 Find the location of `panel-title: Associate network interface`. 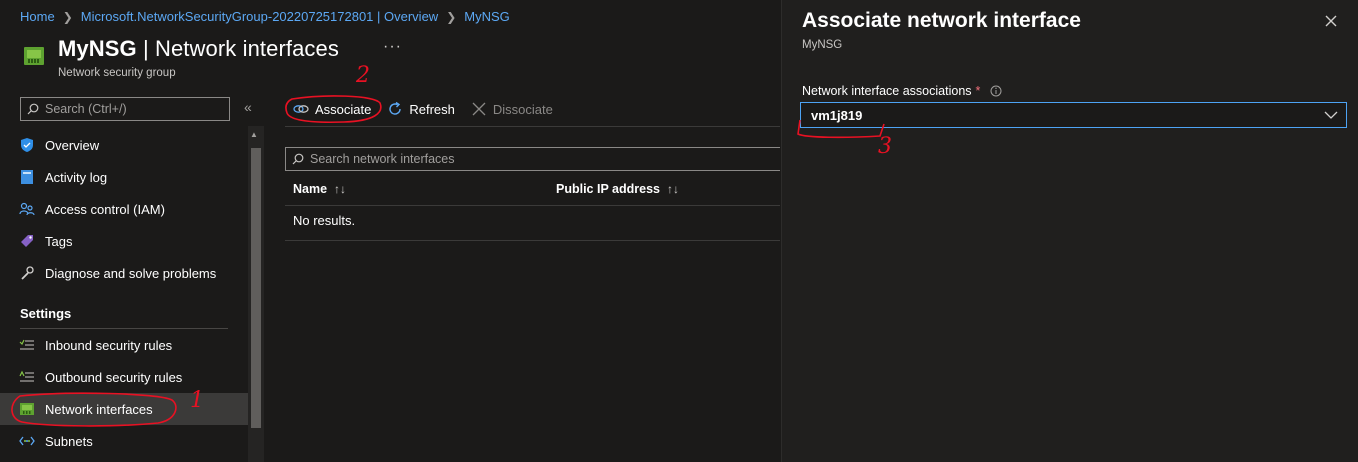

panel-title: Associate network interface is located at coordinates (941, 20).